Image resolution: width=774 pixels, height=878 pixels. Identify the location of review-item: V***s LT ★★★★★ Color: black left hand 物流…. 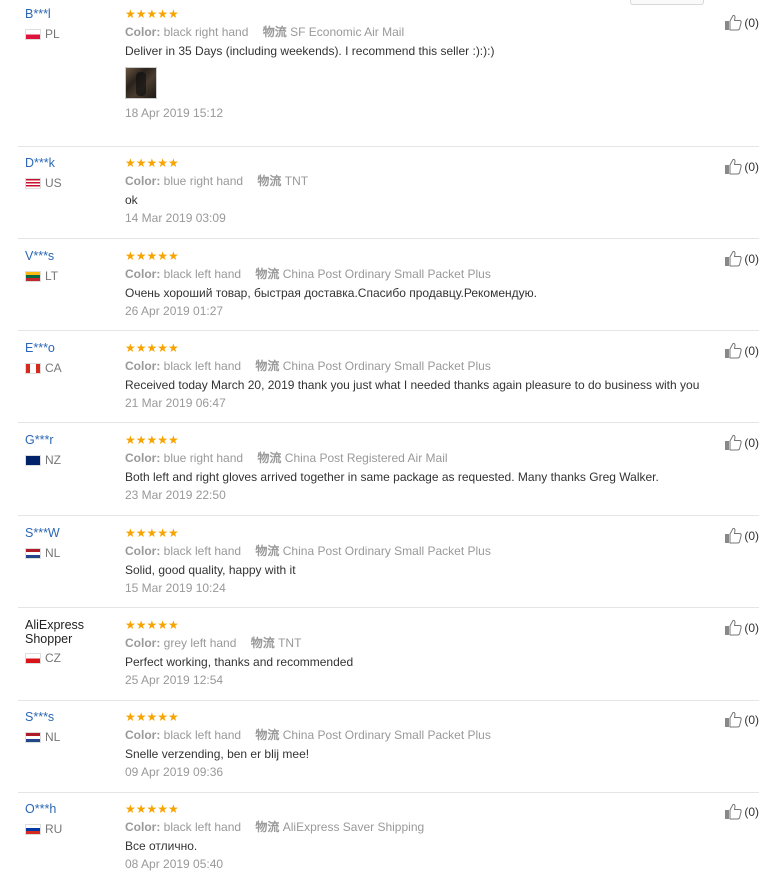
(388, 284).